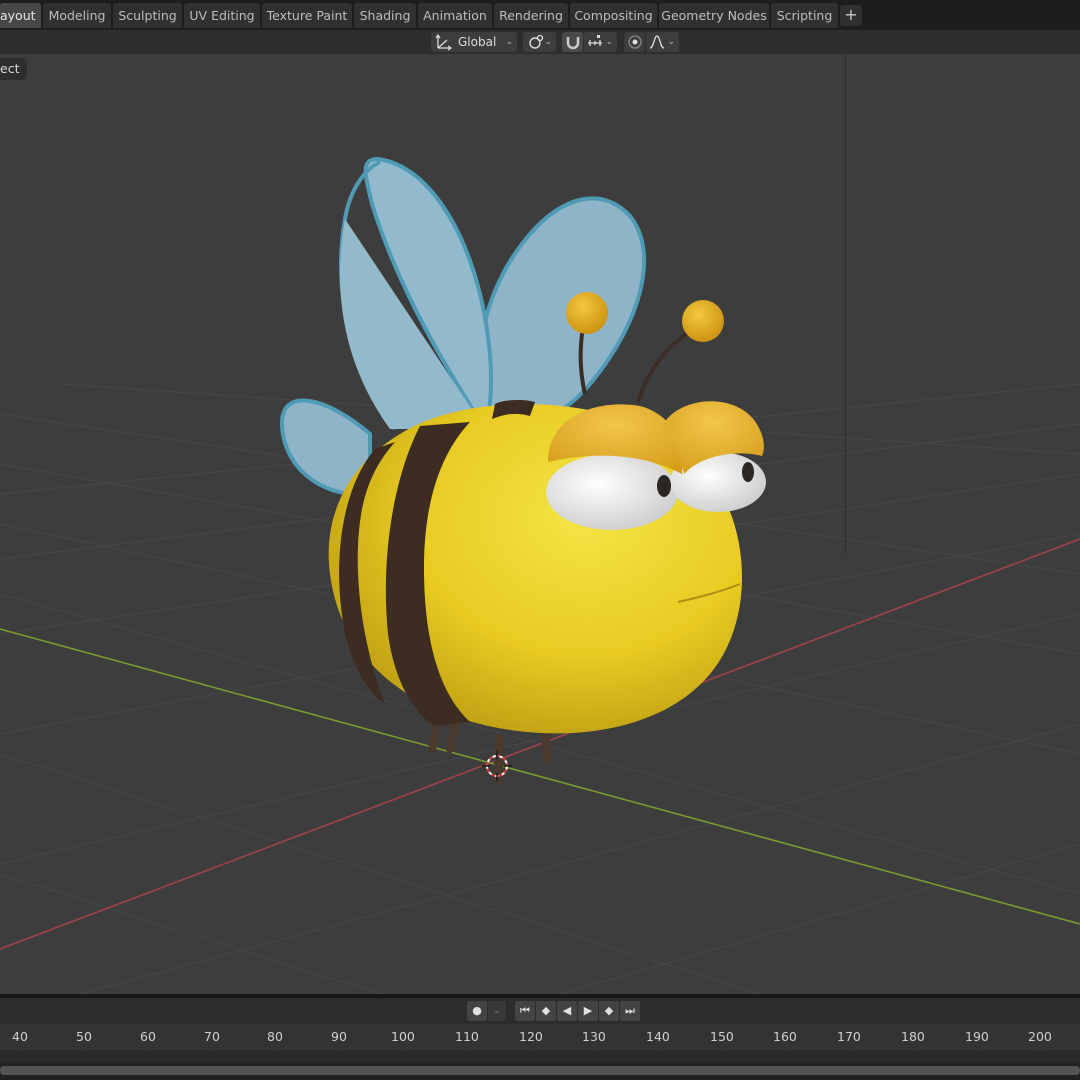  What do you see at coordinates (148, 1036) in the screenshot?
I see `frame-tick: 60` at bounding box center [148, 1036].